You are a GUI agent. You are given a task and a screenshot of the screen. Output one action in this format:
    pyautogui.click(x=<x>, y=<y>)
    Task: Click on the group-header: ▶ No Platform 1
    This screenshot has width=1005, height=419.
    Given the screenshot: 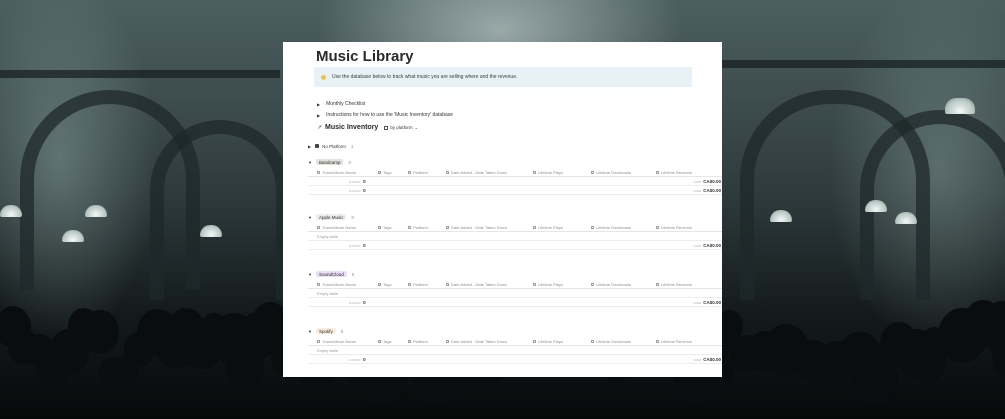 What is the action you would take?
    pyautogui.click(x=515, y=146)
    